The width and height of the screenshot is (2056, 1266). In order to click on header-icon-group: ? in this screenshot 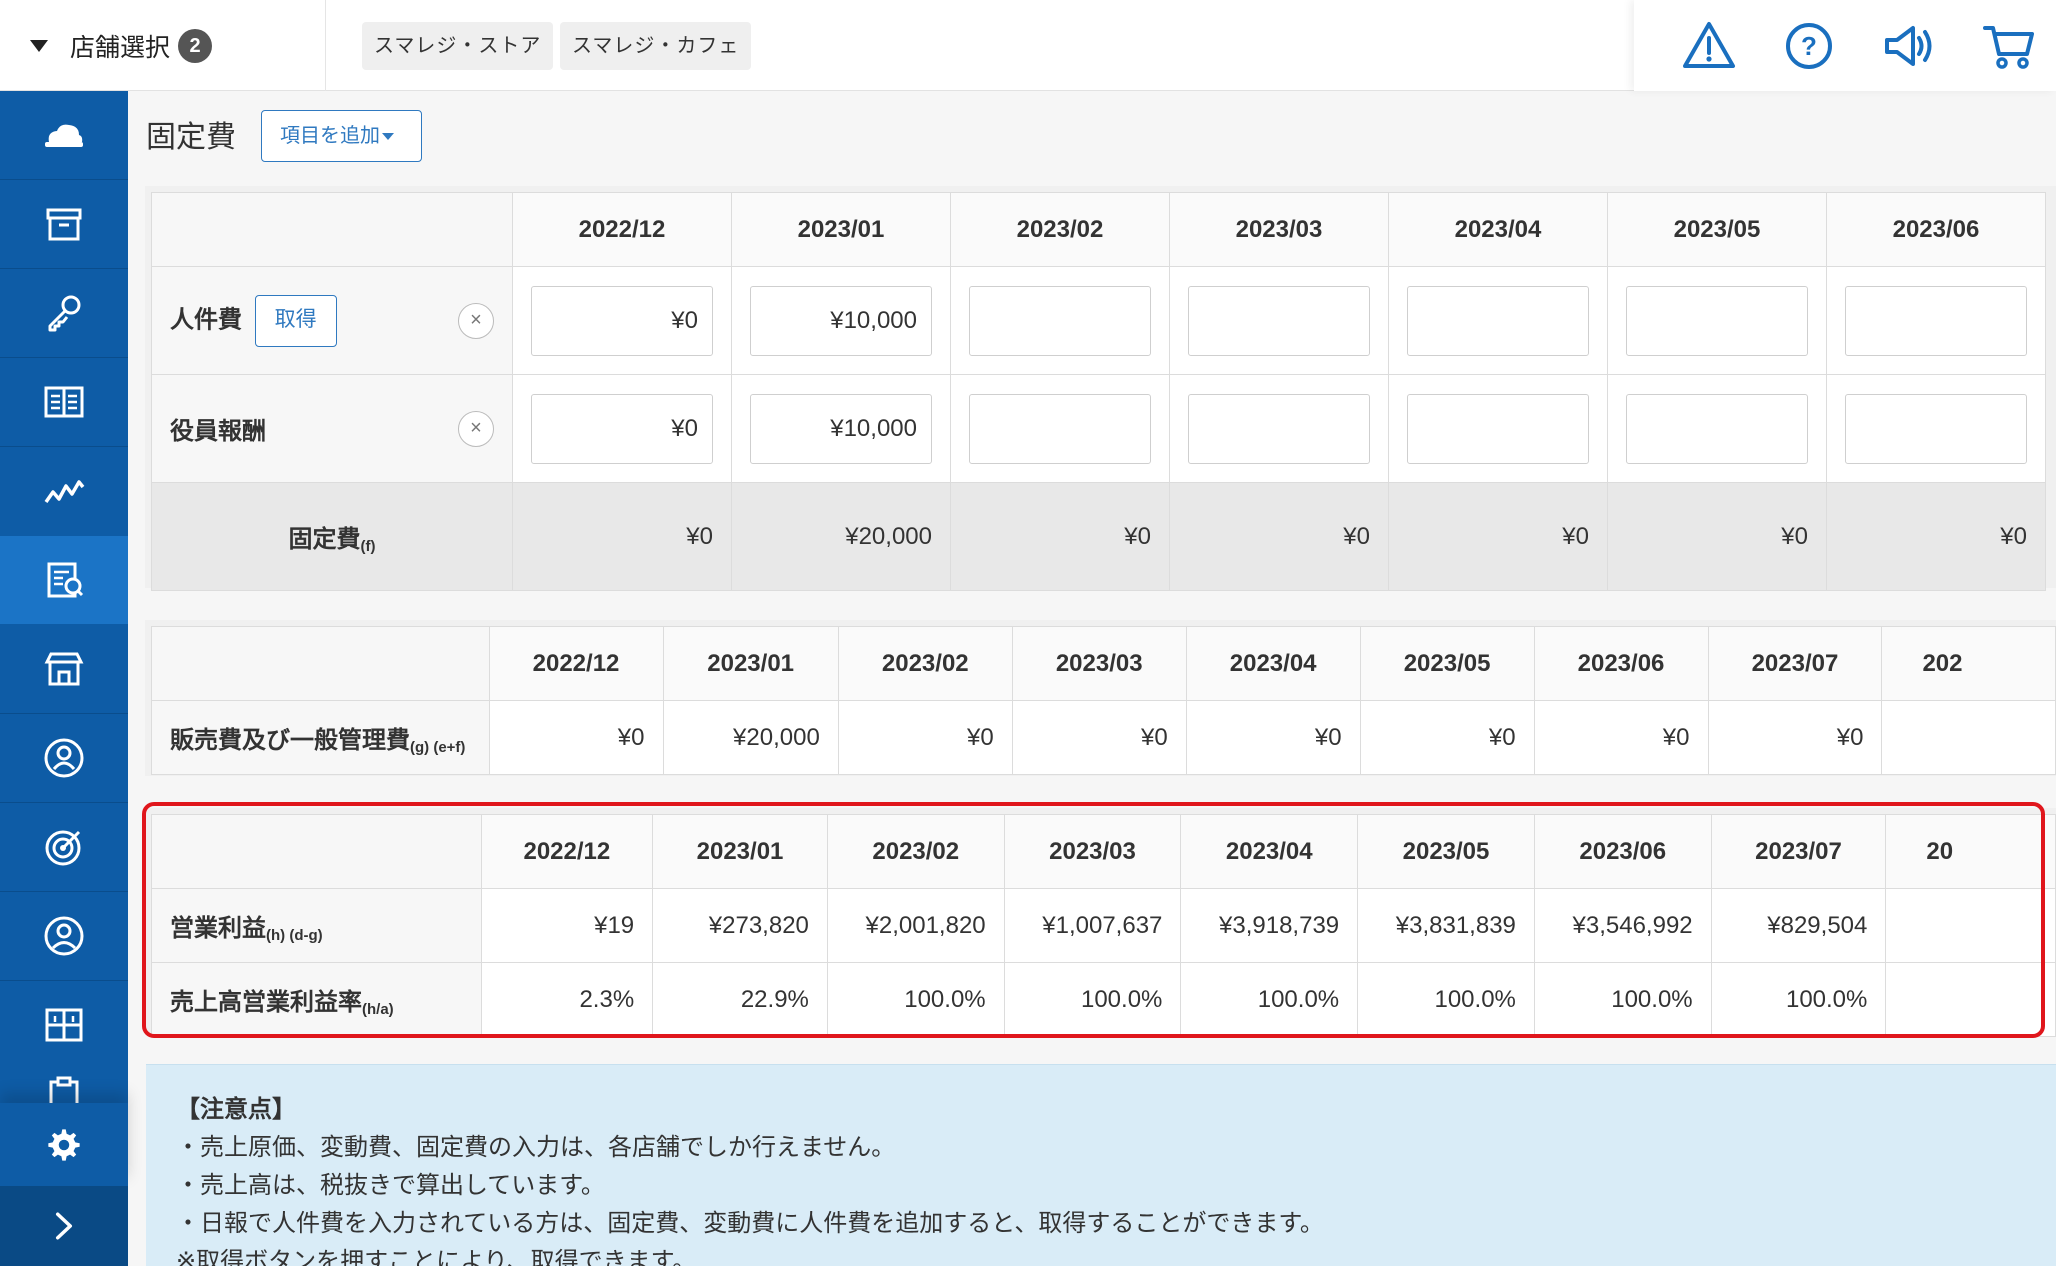, I will do `click(1845, 45)`.